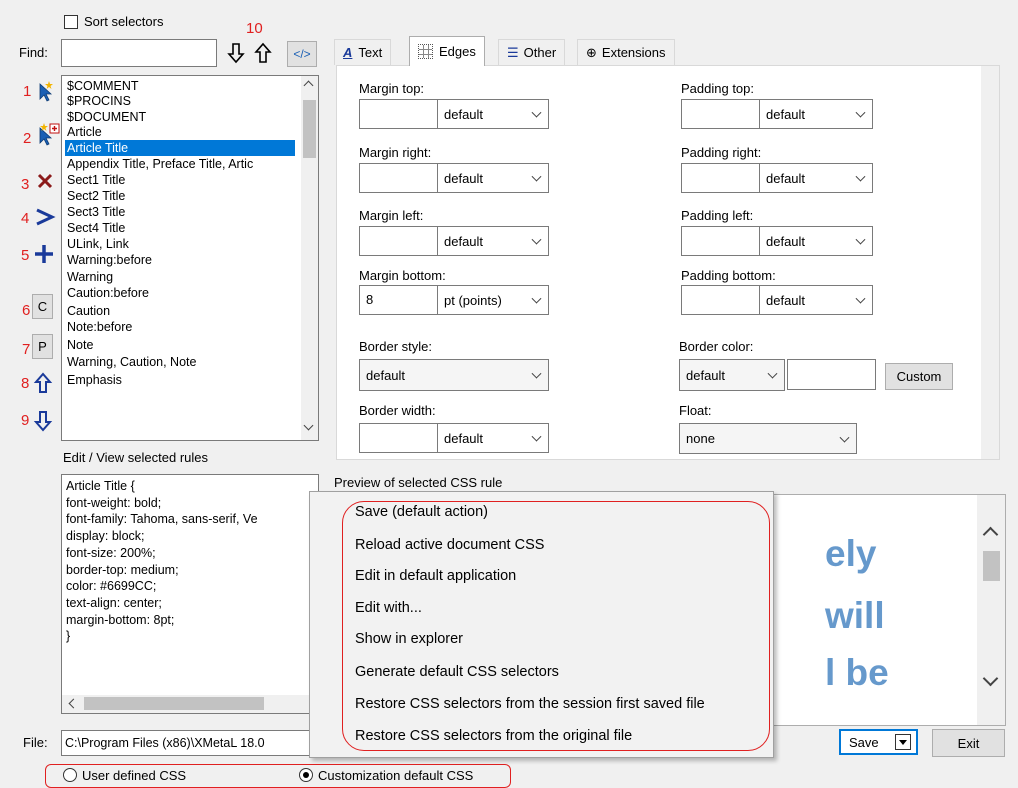  What do you see at coordinates (180, 101) in the screenshot?
I see `selector-item: $PROCINS` at bounding box center [180, 101].